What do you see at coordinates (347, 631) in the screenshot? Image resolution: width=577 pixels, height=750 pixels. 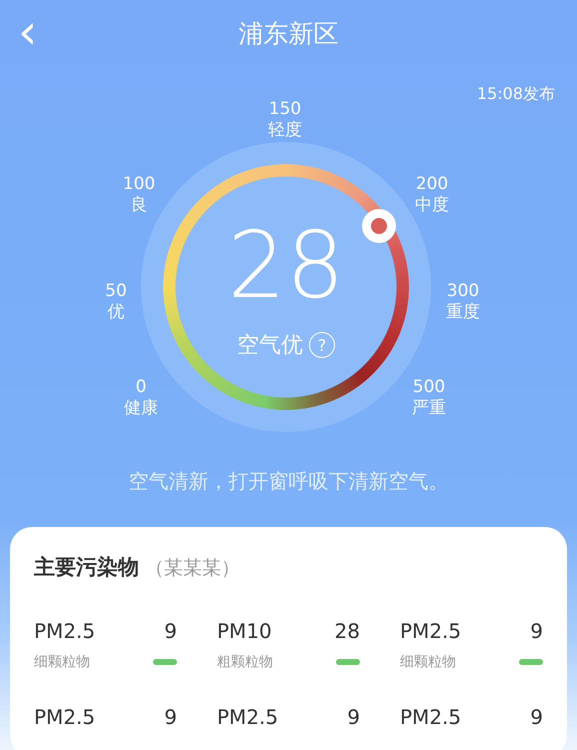 I see `pollutant-value: 28` at bounding box center [347, 631].